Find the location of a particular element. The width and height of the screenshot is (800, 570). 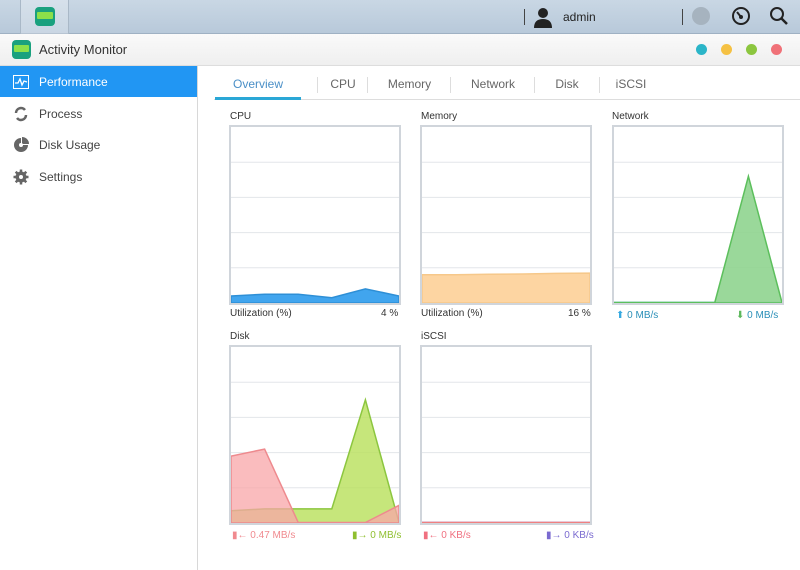

tab-memory: Memory is located at coordinates (409, 85).